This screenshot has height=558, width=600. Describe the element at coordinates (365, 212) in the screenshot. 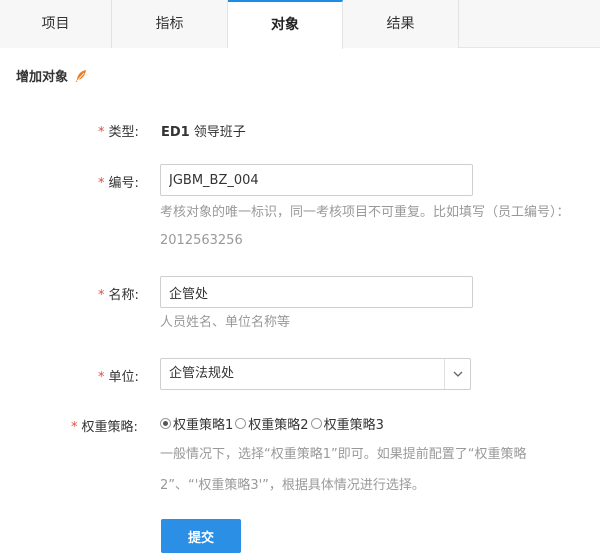

I see `code-hint: 考核对象的唯一标识，同一考核项目不可重复。比如填写（员工编号）：` at that location.